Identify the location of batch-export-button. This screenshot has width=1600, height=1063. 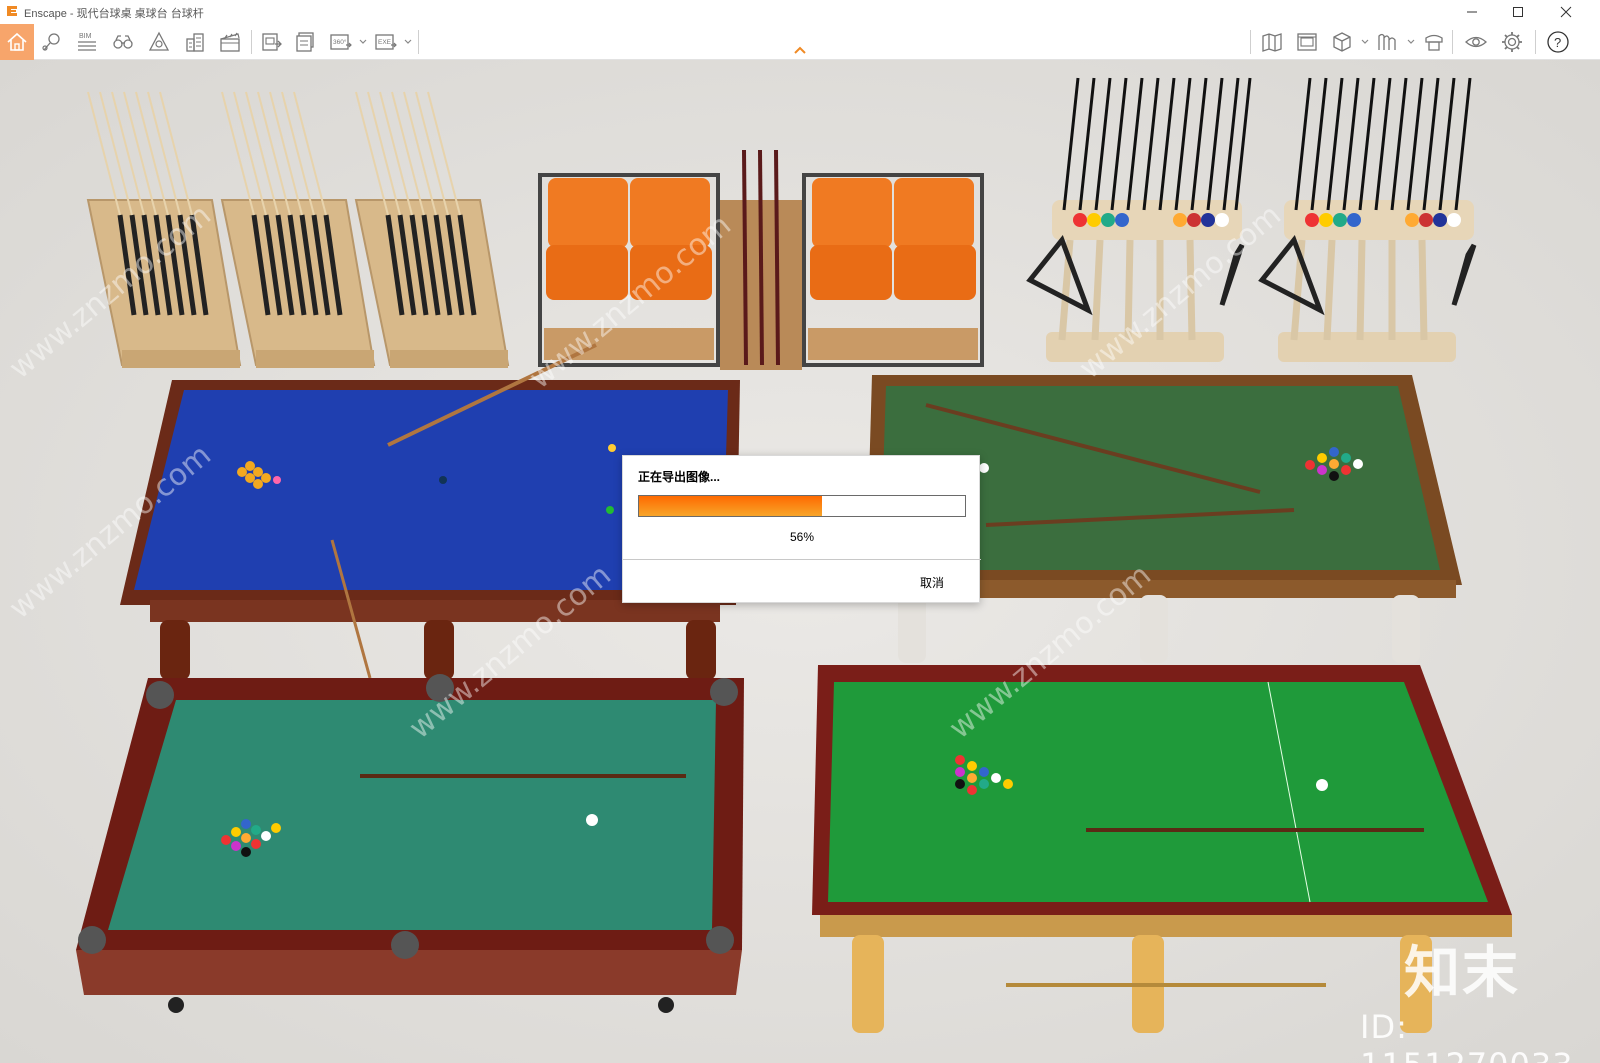
(306, 42).